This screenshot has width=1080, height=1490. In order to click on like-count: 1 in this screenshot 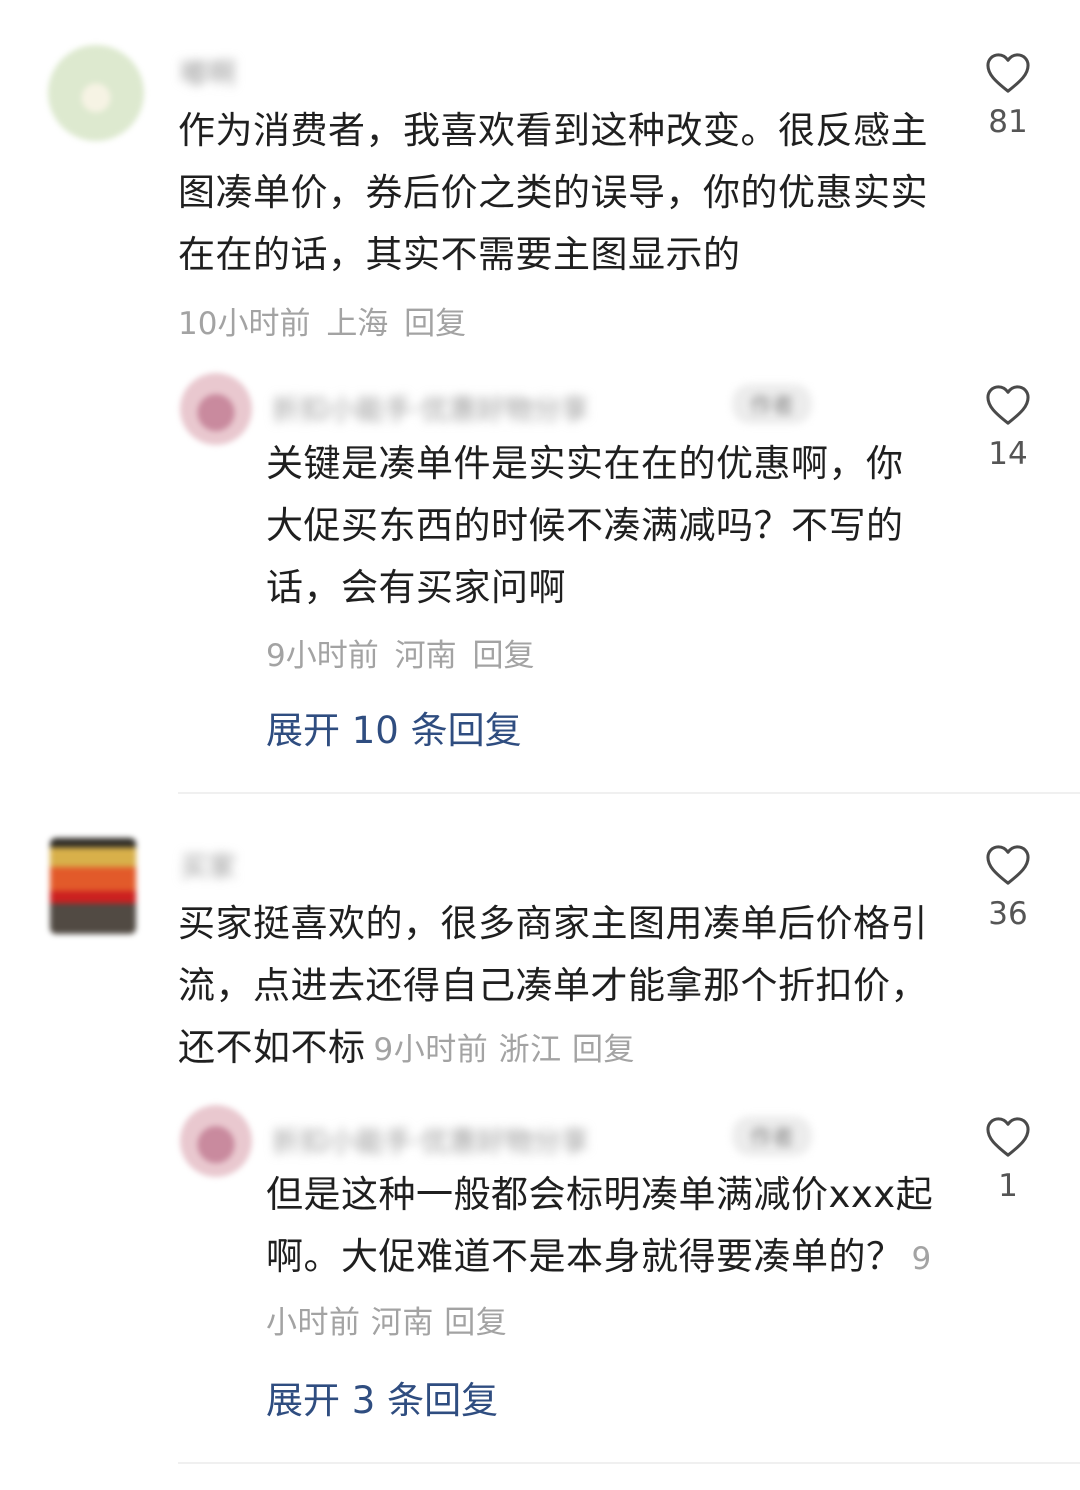, I will do `click(1008, 1186)`.